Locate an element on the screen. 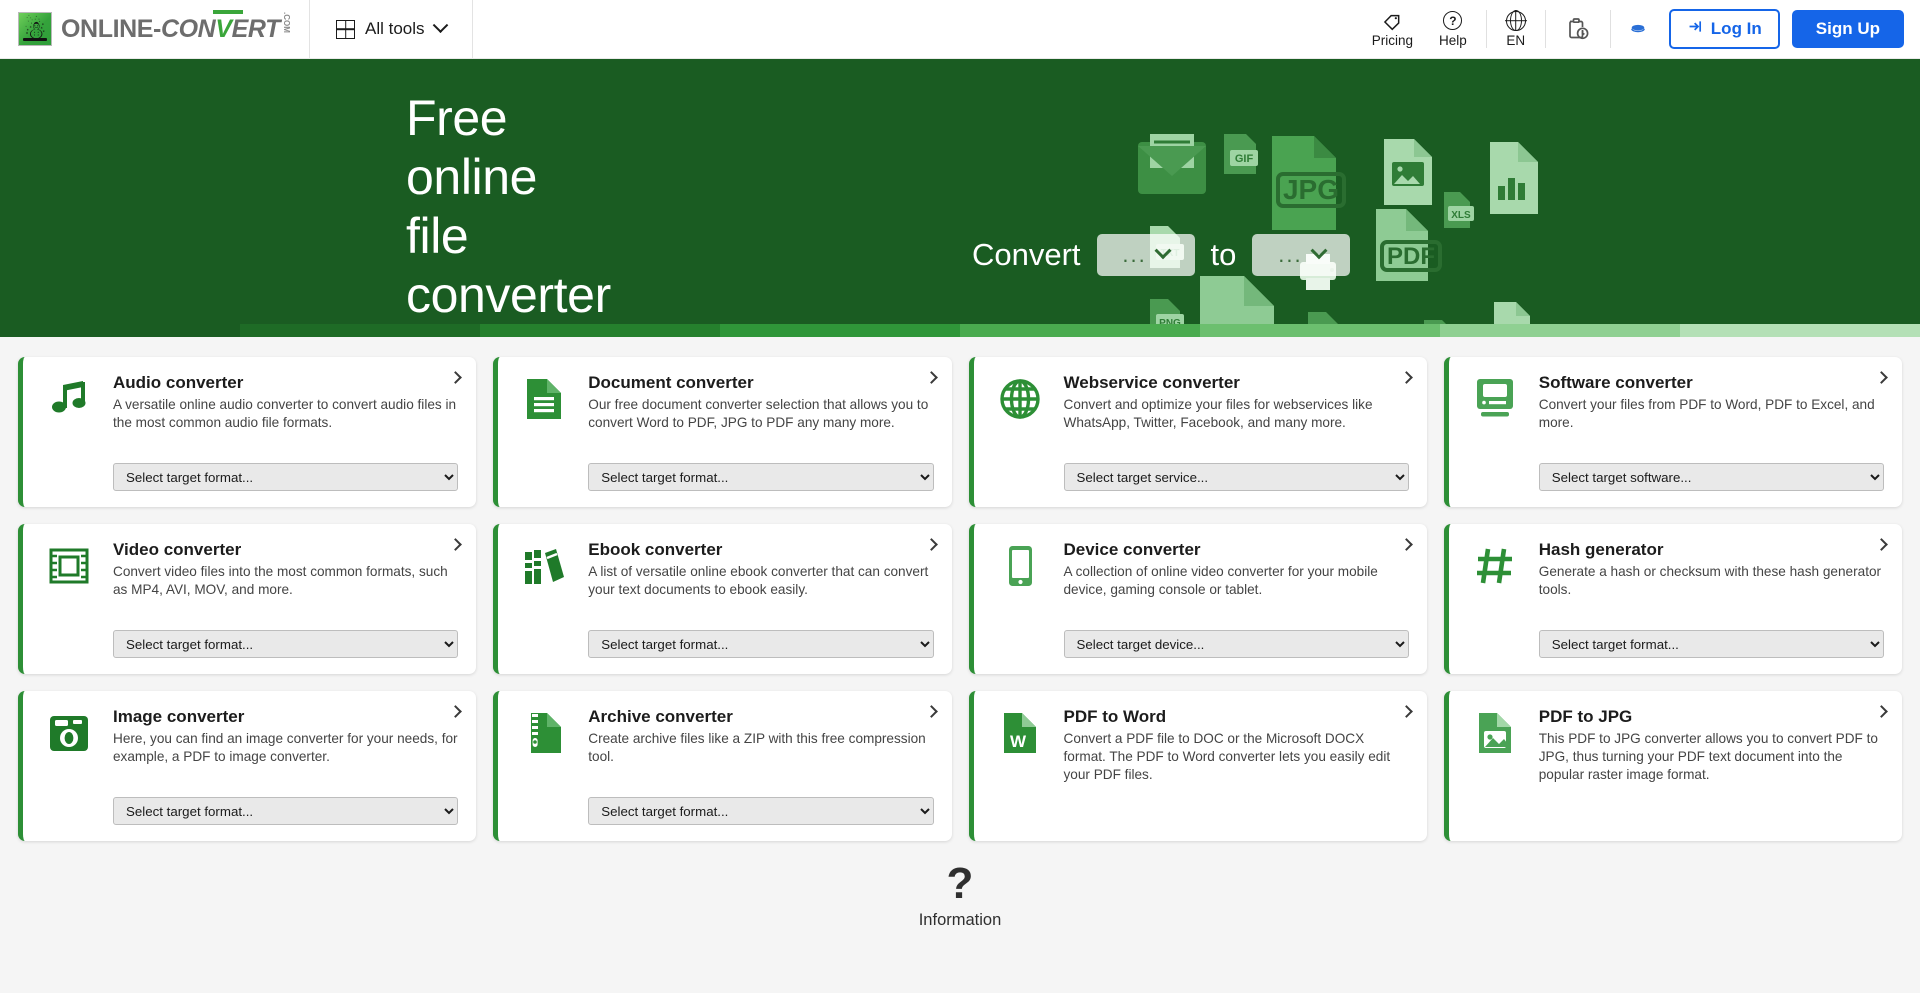  hash-icon is located at coordinates (1495, 599).